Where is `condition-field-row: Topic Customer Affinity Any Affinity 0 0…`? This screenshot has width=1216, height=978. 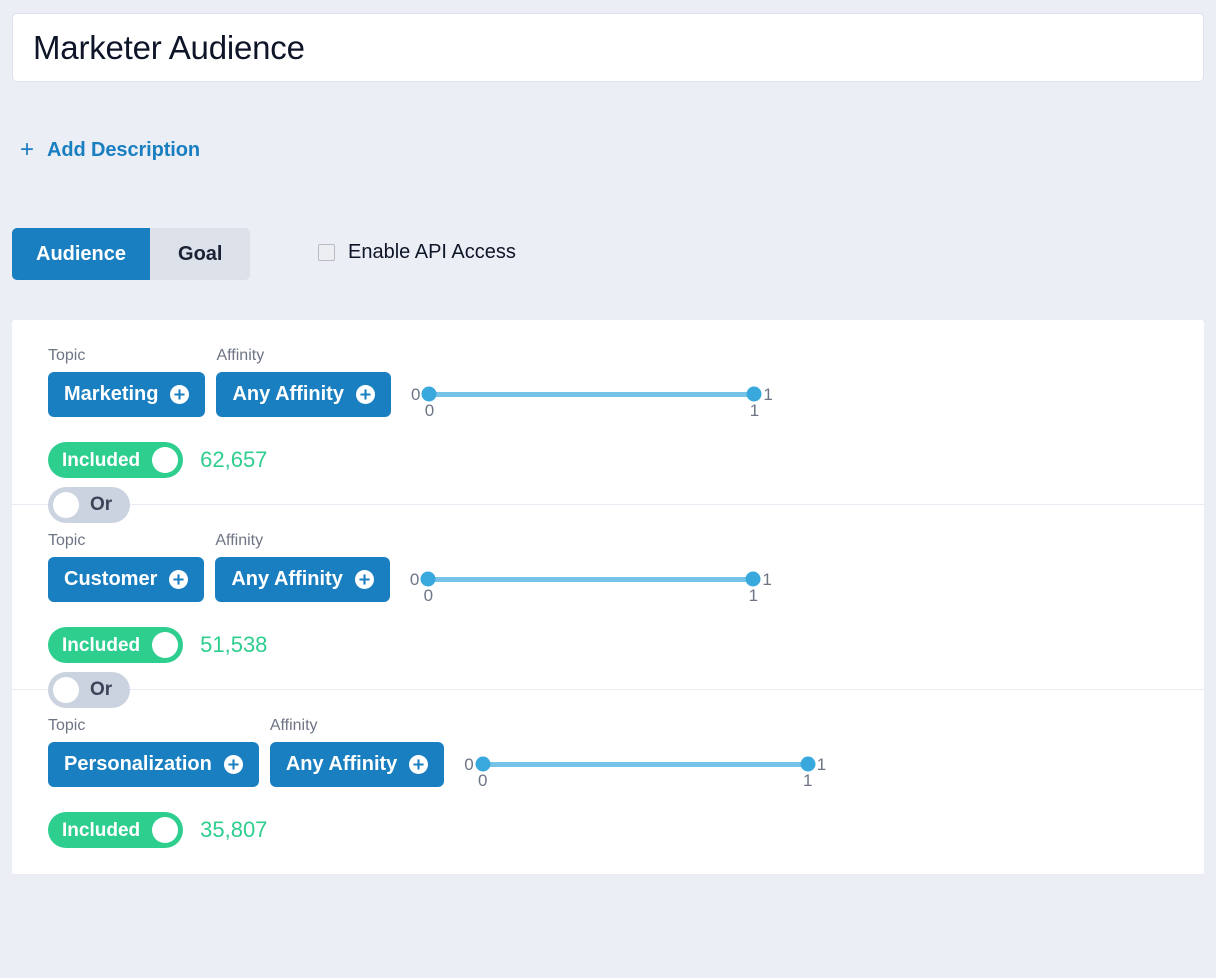
condition-field-row: Topic Customer Affinity Any Affinity 0 0… is located at coordinates (626, 568).